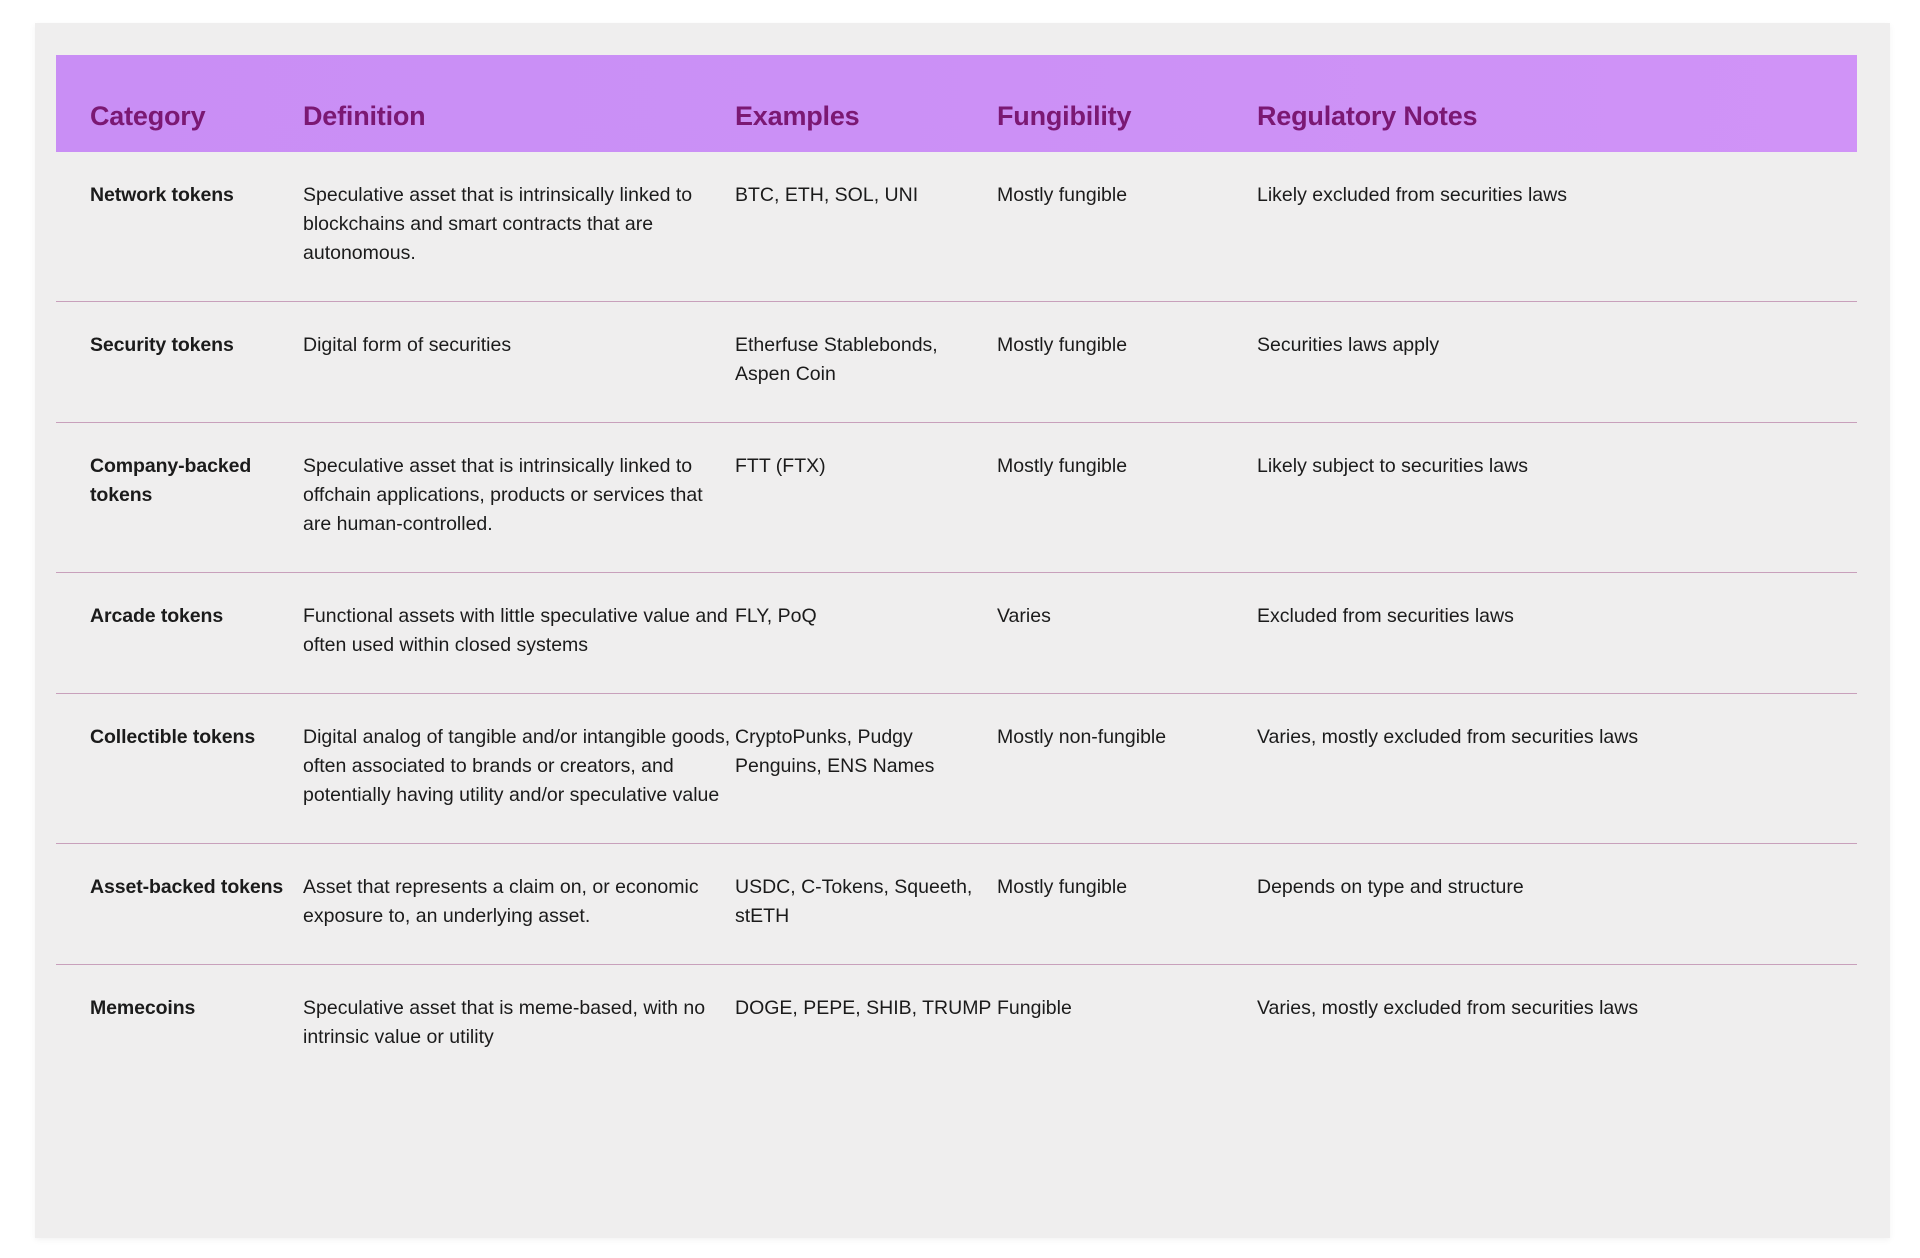 This screenshot has height=1258, width=1920. Describe the element at coordinates (171, 480) in the screenshot. I see `cell-category: Company-backed tokens` at that location.